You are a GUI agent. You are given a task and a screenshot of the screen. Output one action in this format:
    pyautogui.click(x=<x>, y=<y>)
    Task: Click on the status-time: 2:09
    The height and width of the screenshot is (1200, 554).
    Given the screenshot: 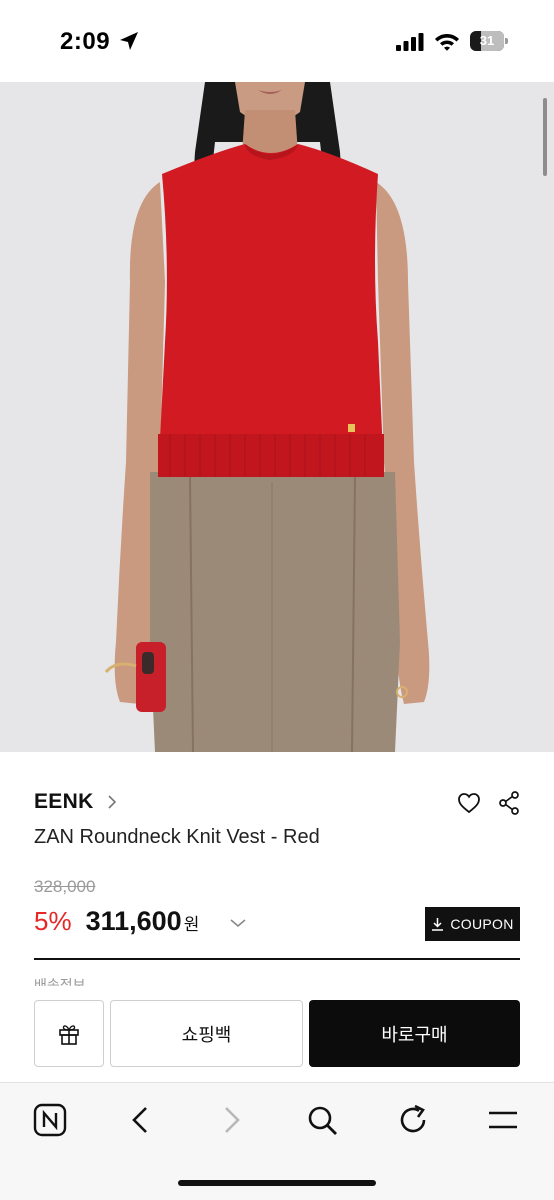 What is the action you would take?
    pyautogui.click(x=85, y=41)
    